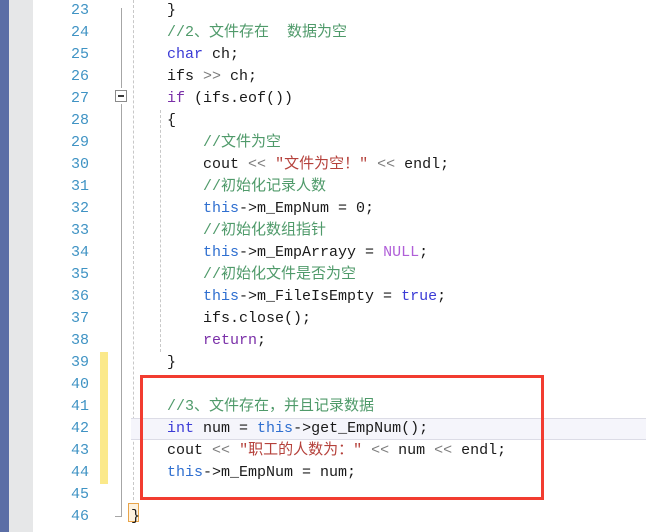 Image resolution: width=646 pixels, height=532 pixels. Describe the element at coordinates (172, 120) in the screenshot. I see `code-token: {` at that location.